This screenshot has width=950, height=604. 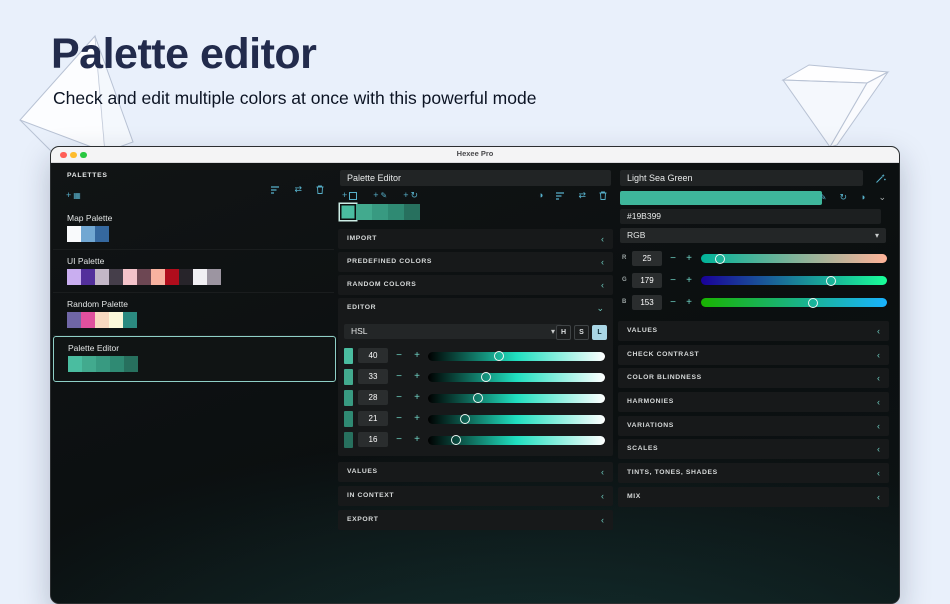 What do you see at coordinates (275, 189) in the screenshot?
I see `sort-palettes-button` at bounding box center [275, 189].